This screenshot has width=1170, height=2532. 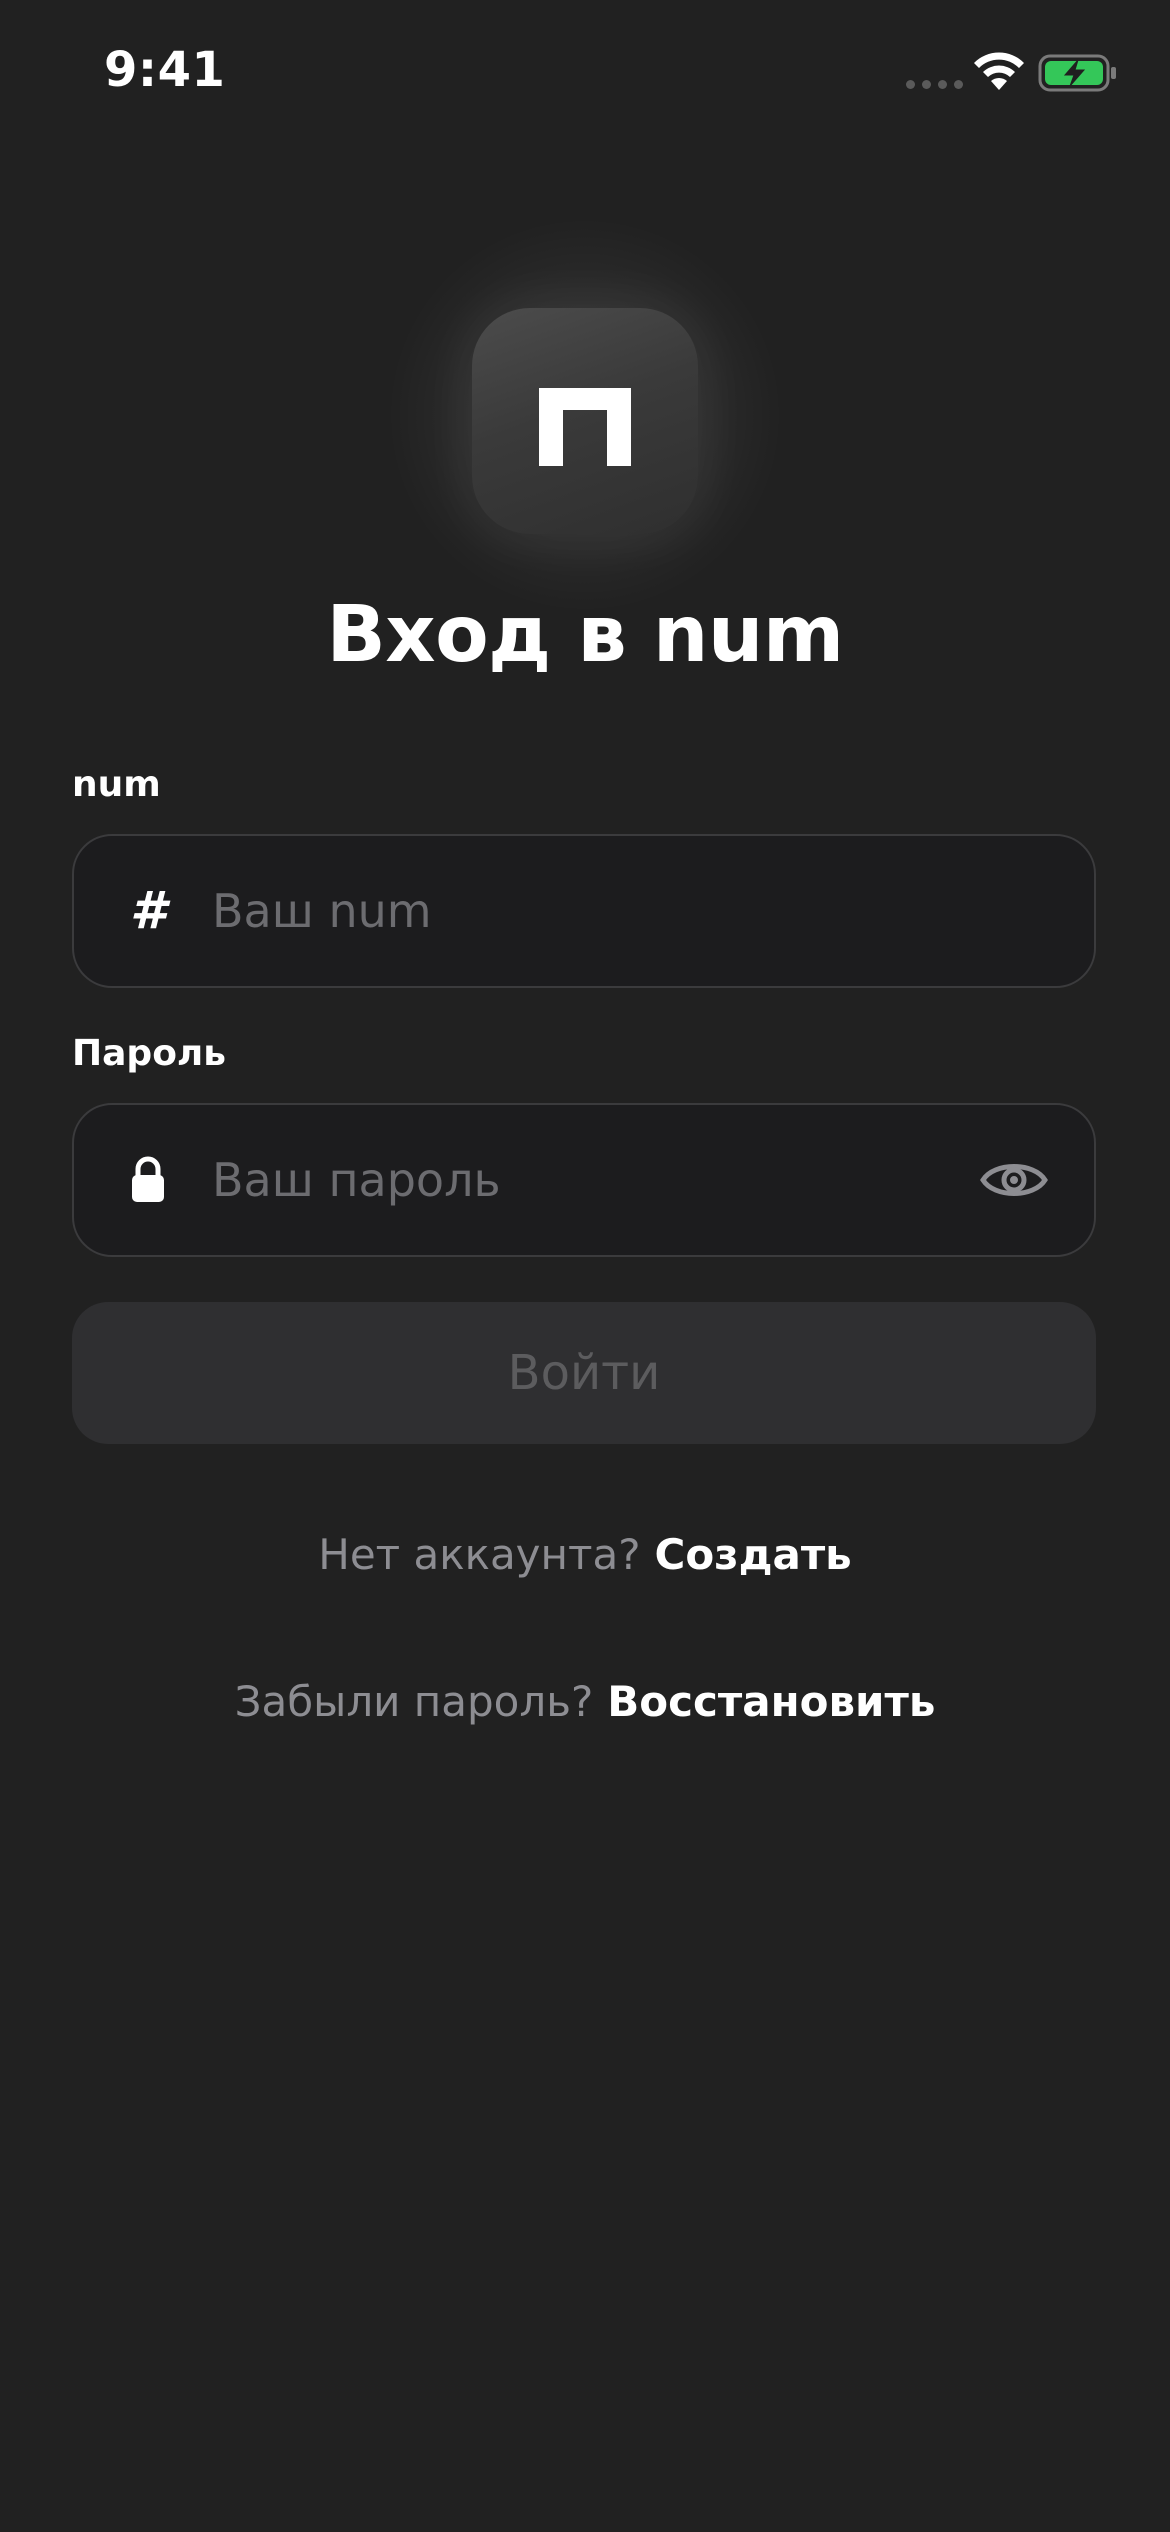 What do you see at coordinates (999, 71) in the screenshot?
I see `wifi-icon` at bounding box center [999, 71].